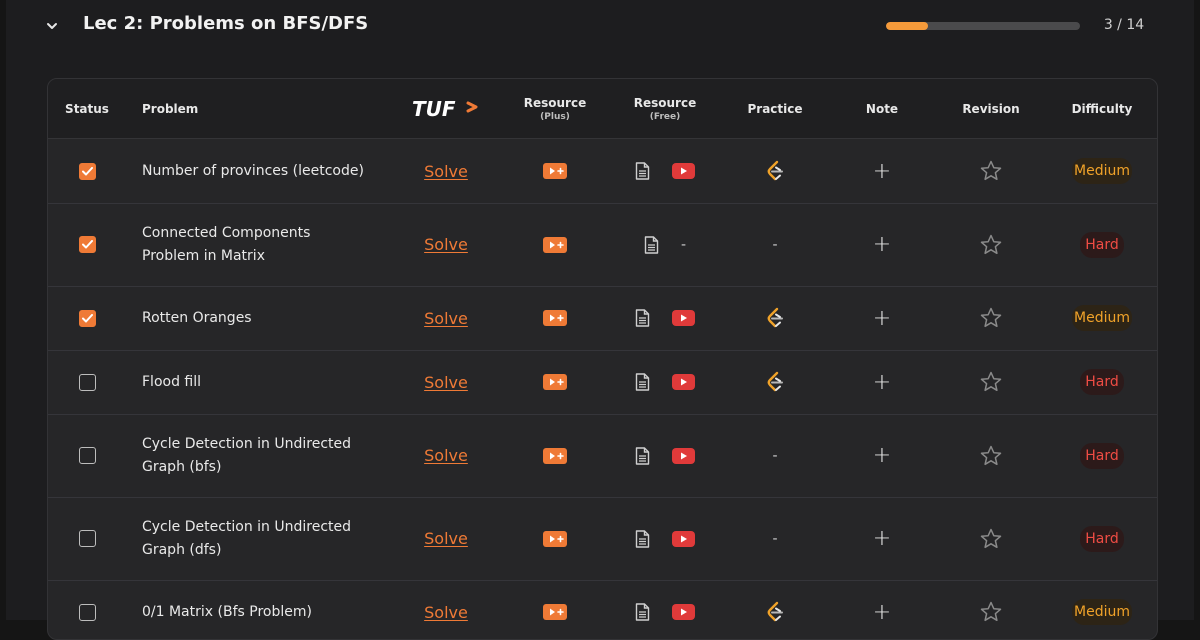 The width and height of the screenshot is (1200, 640). I want to click on progress-count: 3 / 14, so click(1124, 25).